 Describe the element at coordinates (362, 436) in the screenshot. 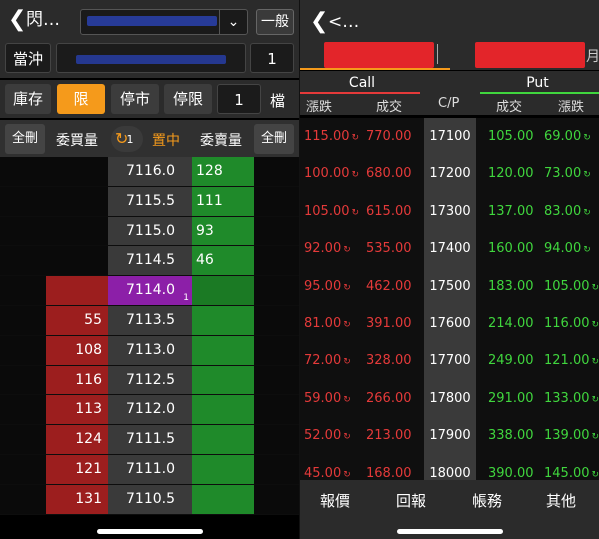

I see `call-cell: 52.00 ↻ 213.00` at that location.